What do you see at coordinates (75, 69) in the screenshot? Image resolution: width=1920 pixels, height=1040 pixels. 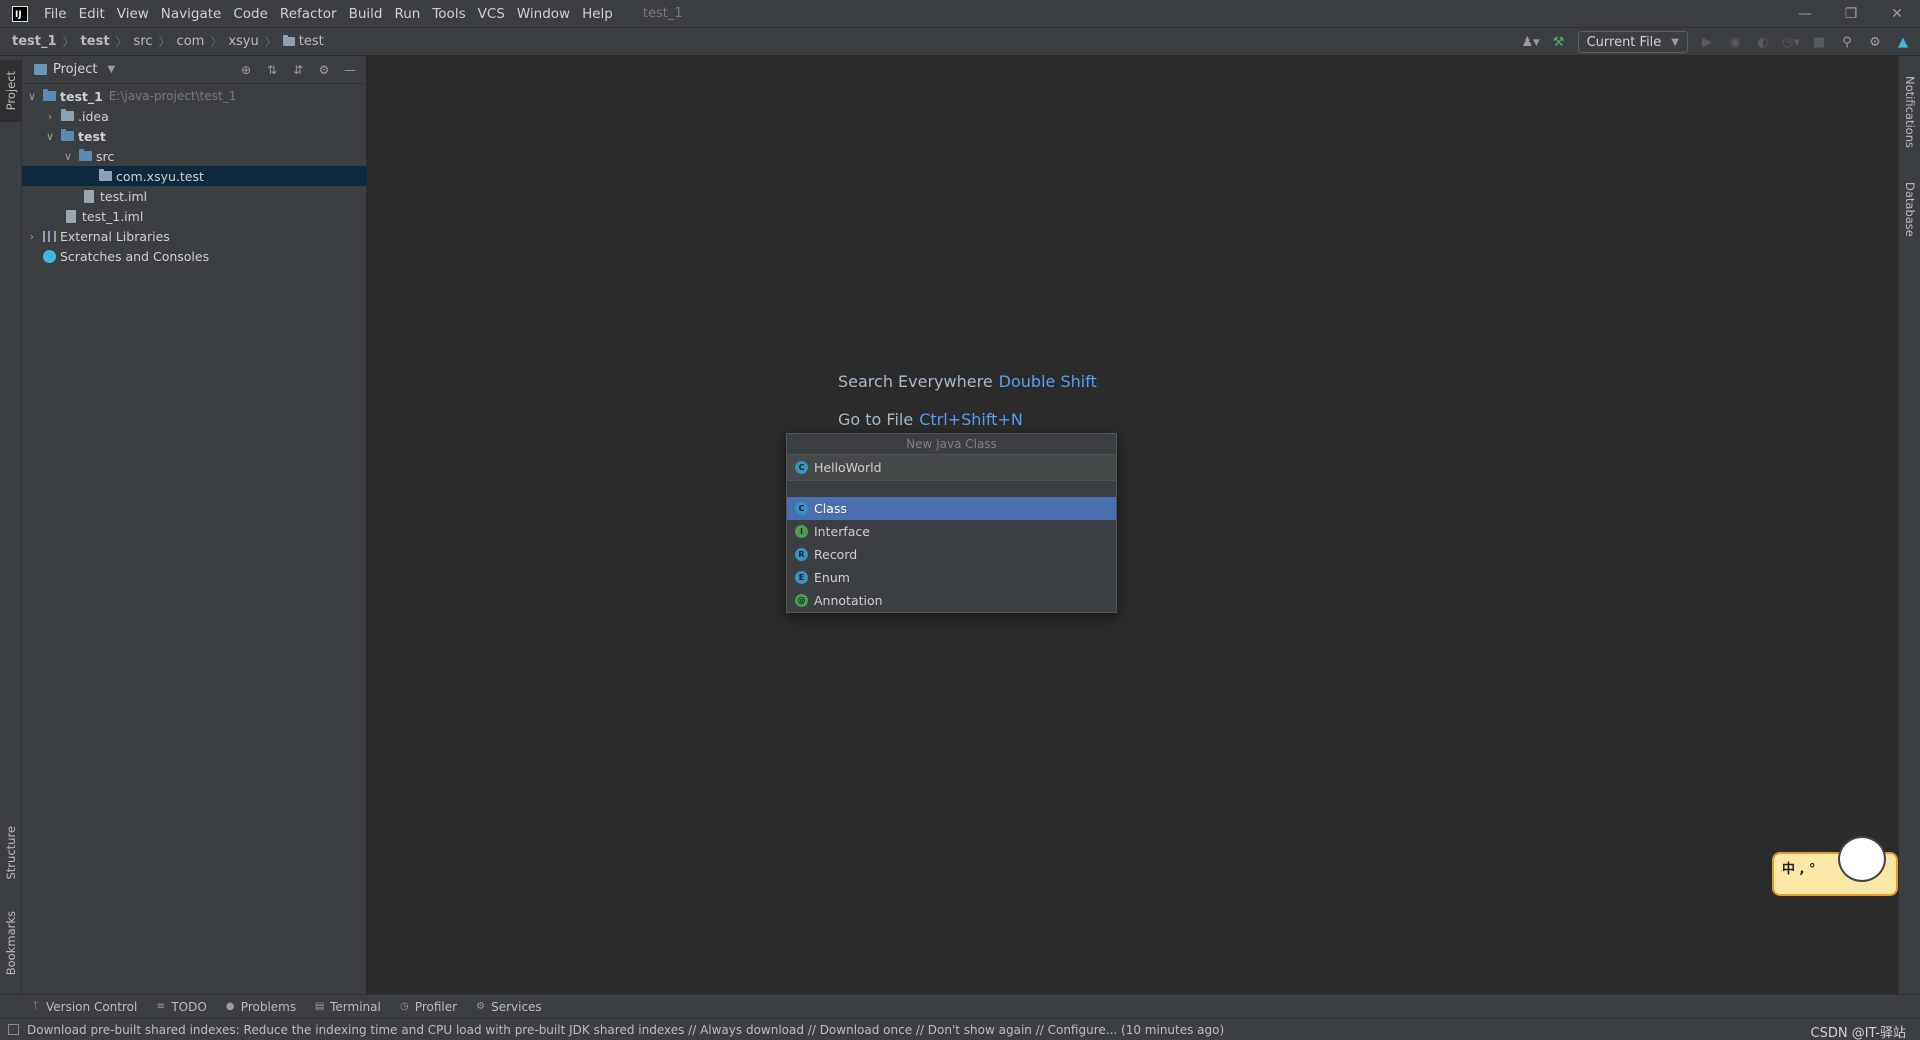 I see `project-panel-title: Project` at bounding box center [75, 69].